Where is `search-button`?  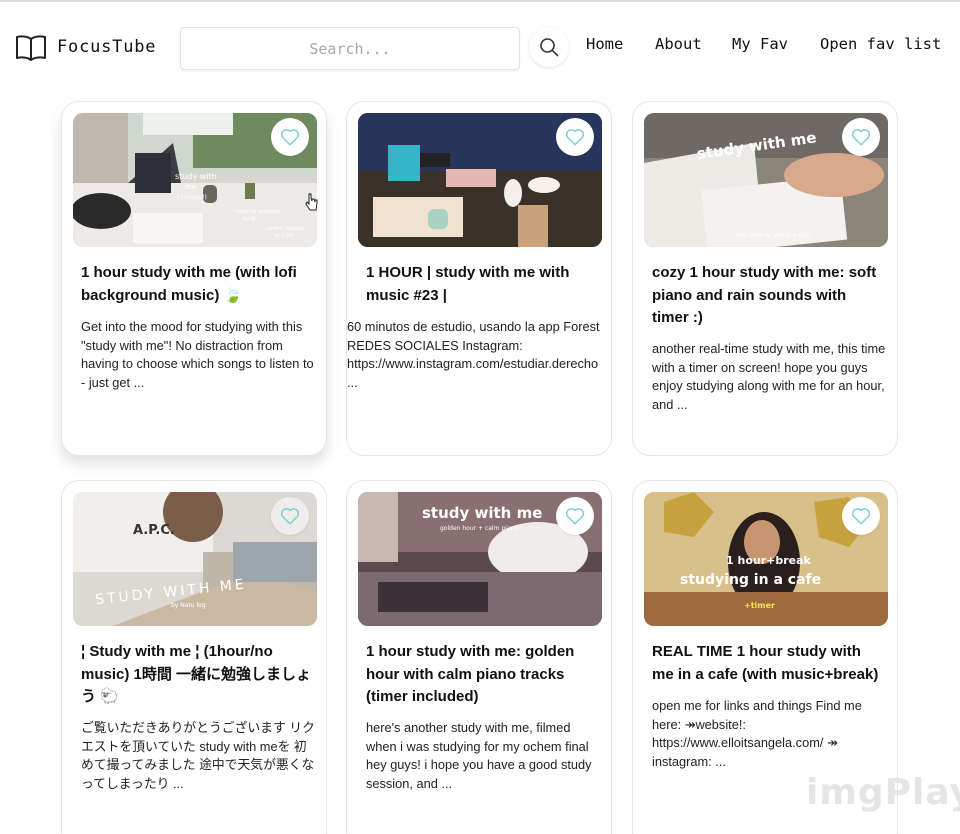
search-button is located at coordinates (549, 47).